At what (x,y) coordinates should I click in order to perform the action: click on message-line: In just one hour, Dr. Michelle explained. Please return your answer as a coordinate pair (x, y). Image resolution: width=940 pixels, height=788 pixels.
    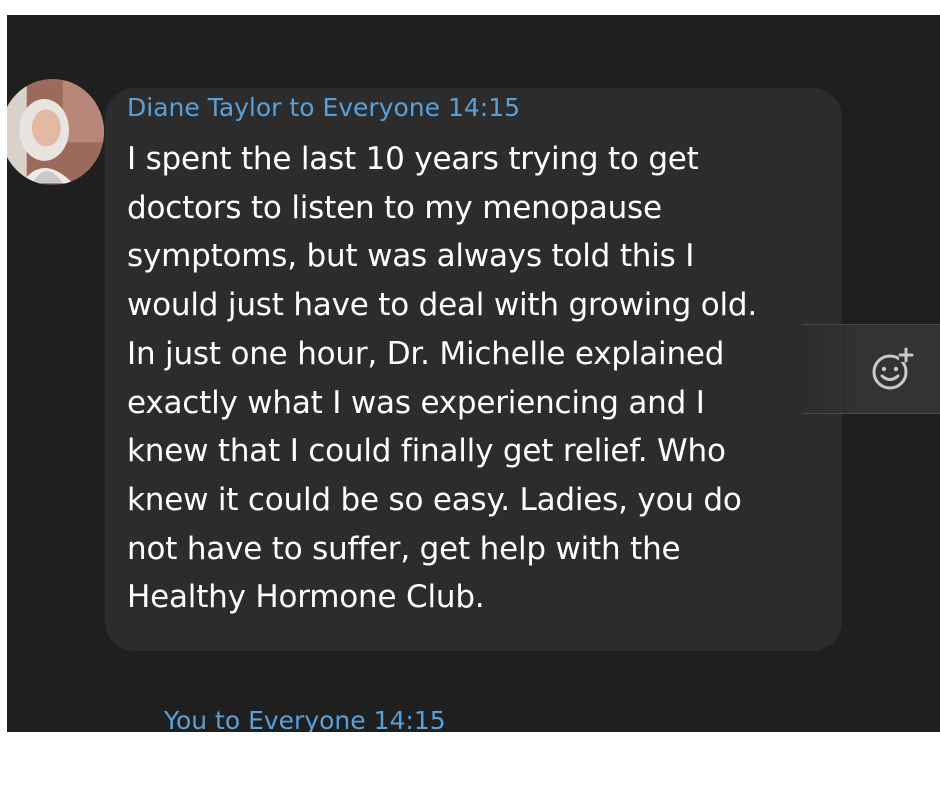
    Looking at the image, I should click on (426, 353).